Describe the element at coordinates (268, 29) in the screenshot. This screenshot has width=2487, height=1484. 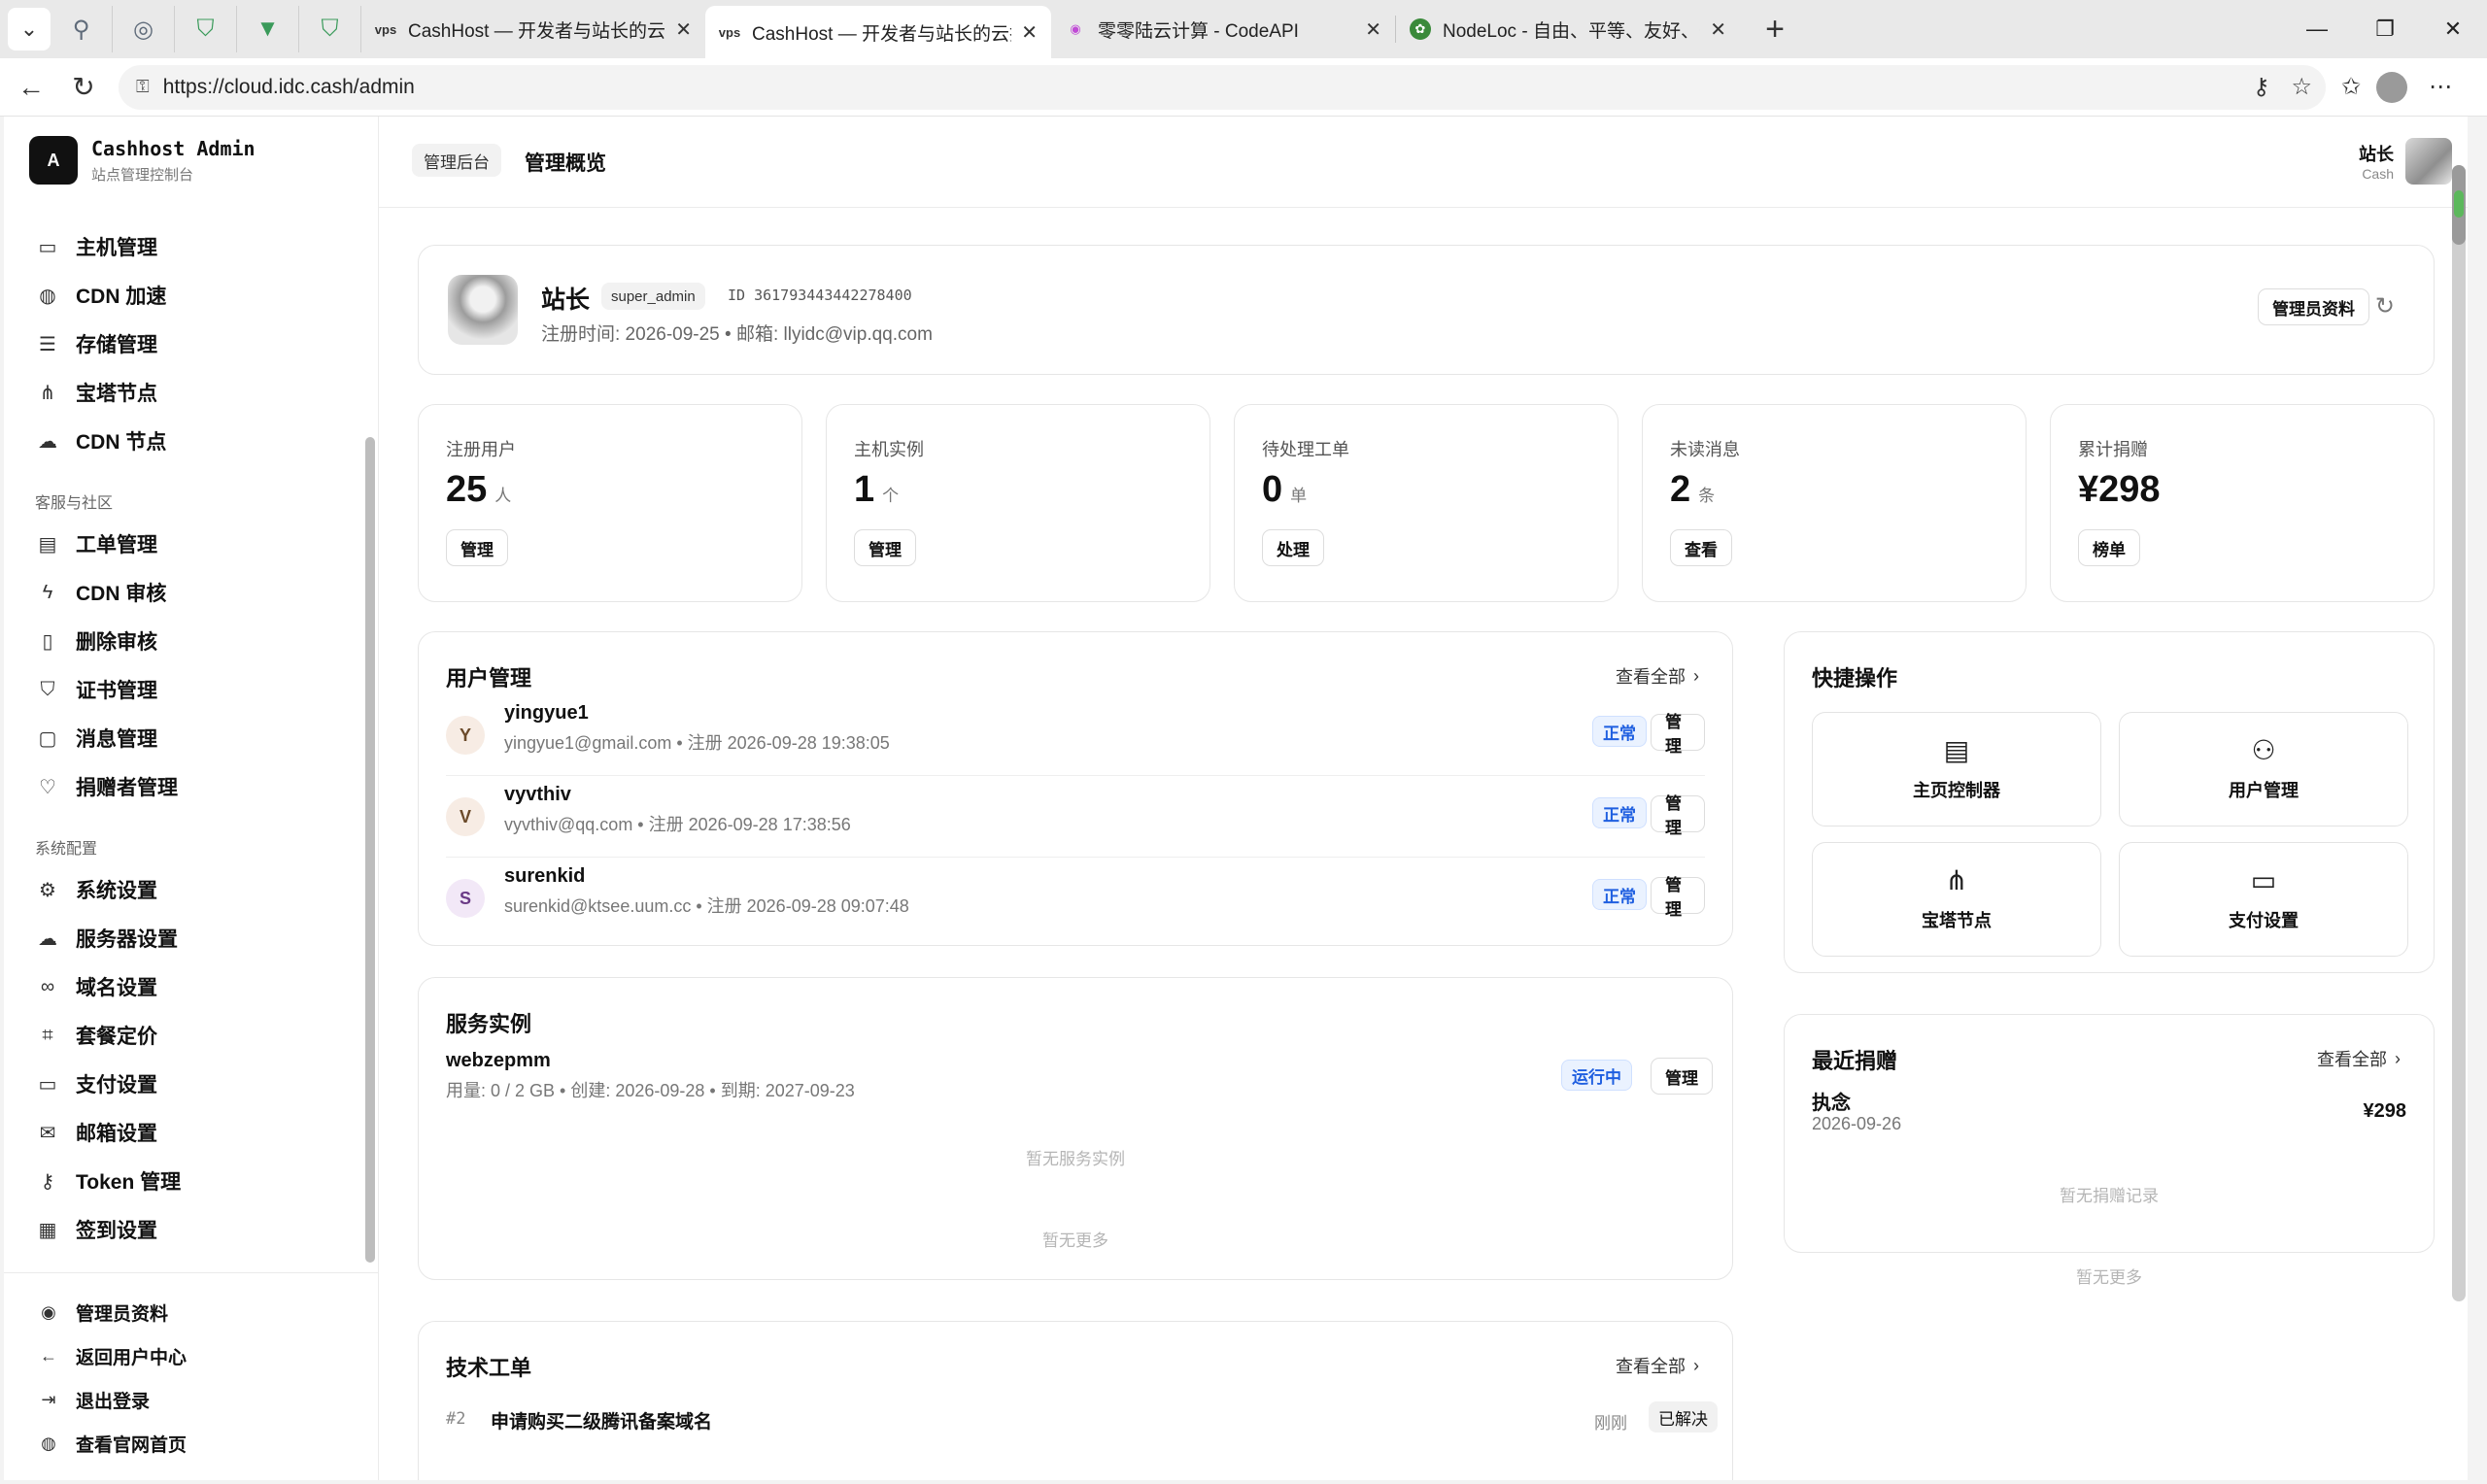
I see `pinned-tab-vue: ▼` at that location.